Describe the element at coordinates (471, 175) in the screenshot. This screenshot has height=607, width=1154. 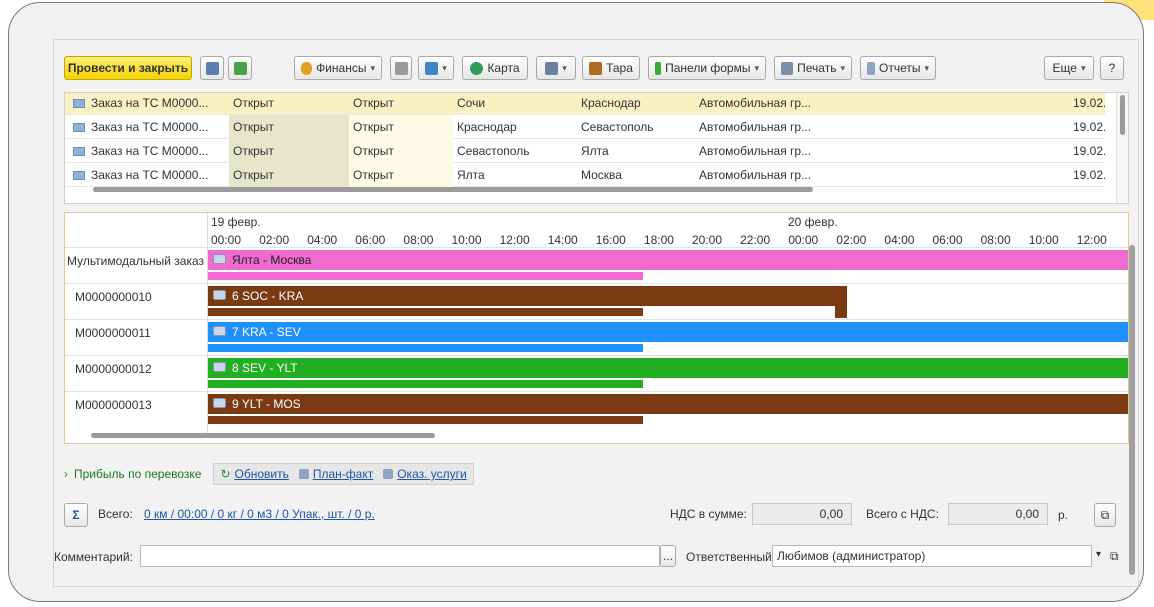
I see `cell-text: Ялта` at that location.